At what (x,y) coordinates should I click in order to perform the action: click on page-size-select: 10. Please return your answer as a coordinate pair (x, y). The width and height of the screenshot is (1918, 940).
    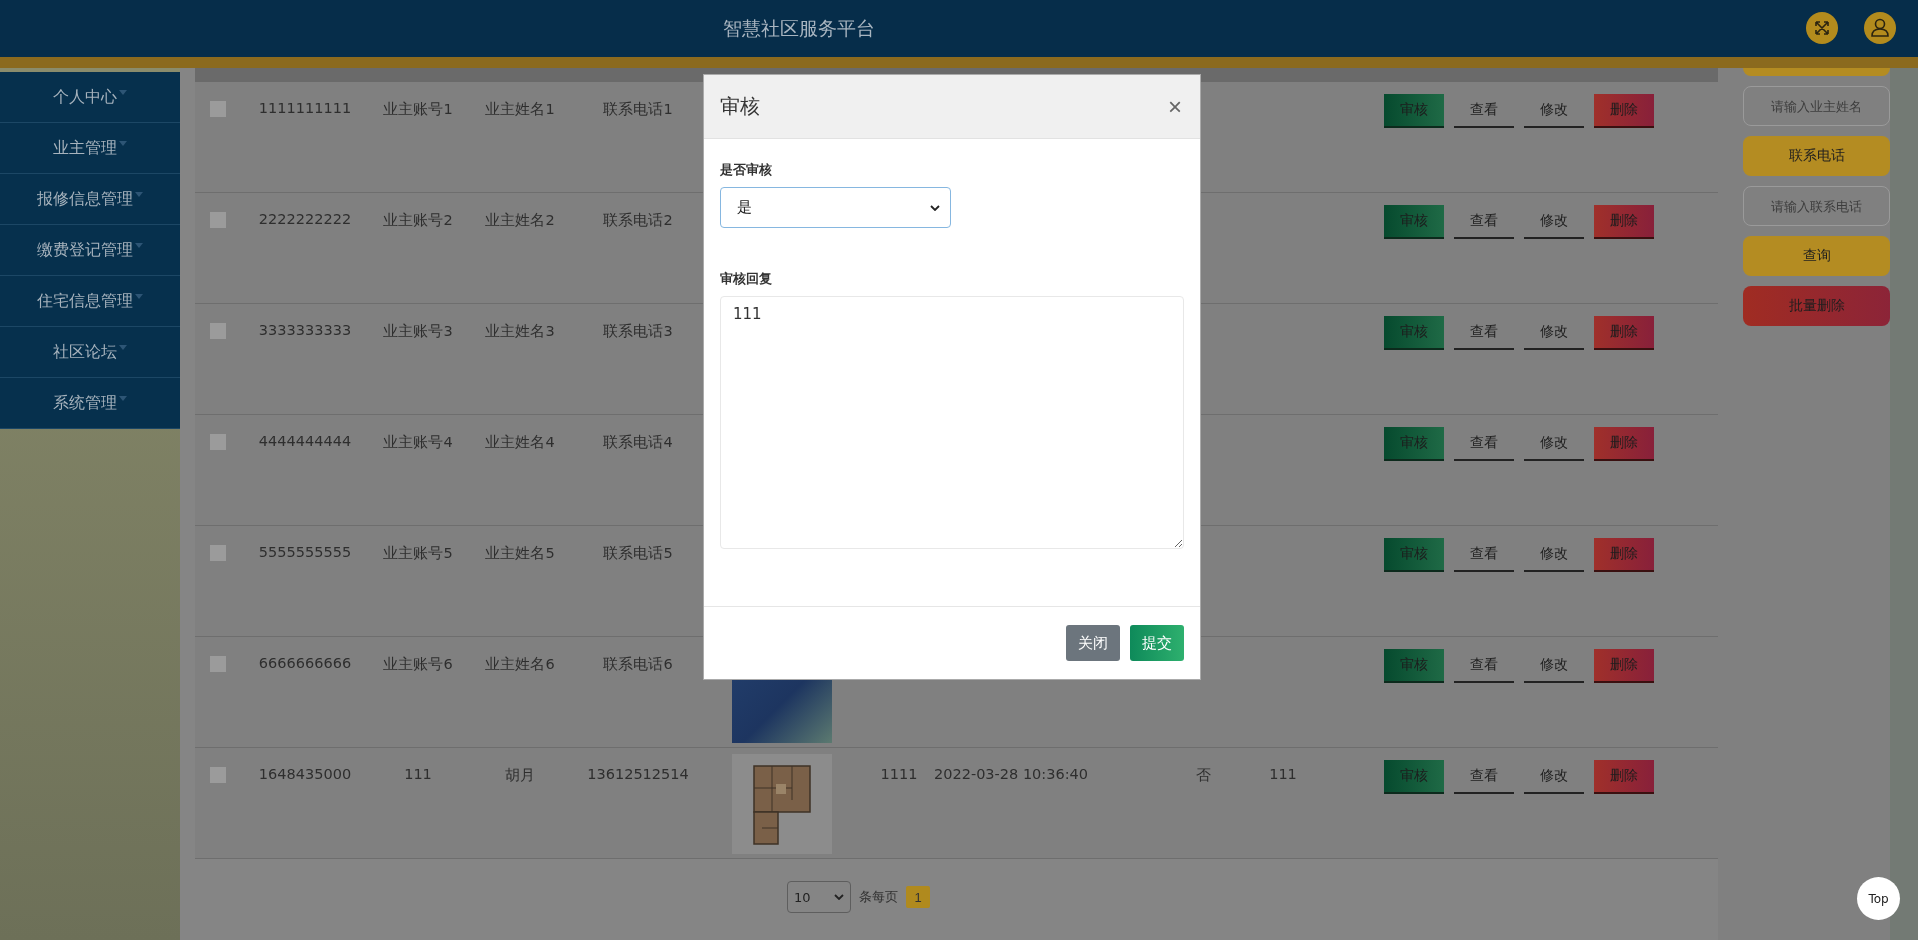
    Looking at the image, I should click on (819, 897).